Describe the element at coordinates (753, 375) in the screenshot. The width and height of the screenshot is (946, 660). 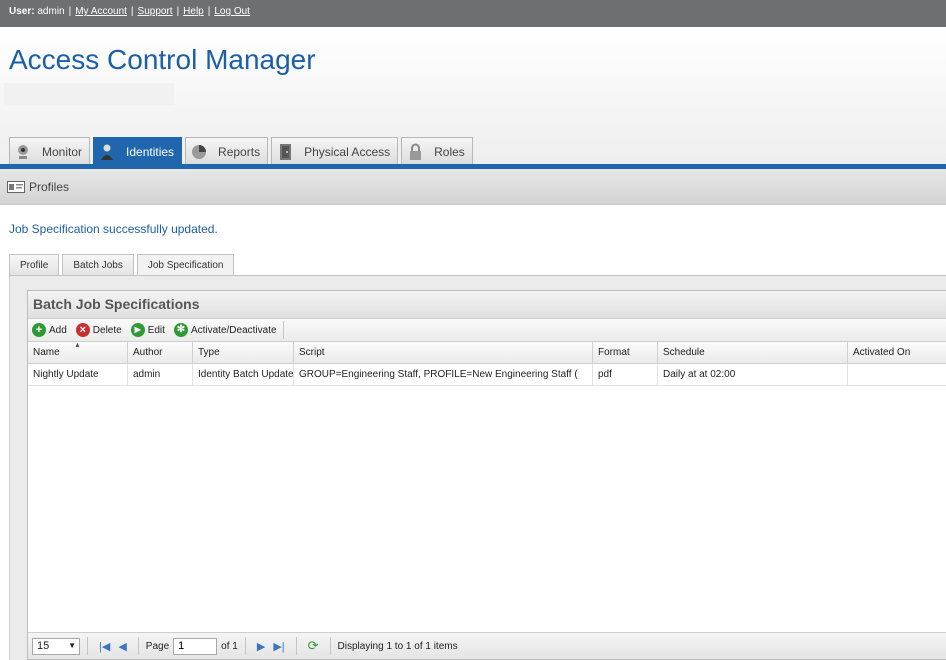
I see `cell-schedule: Daily at at 02:00` at that location.